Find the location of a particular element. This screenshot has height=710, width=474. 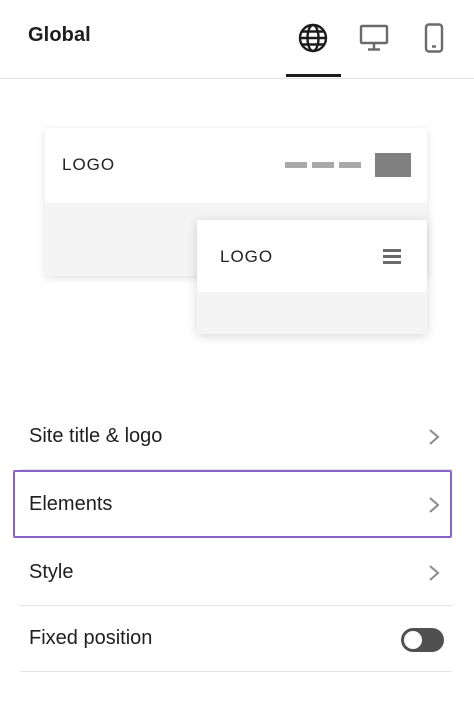

toggle-knob is located at coordinates (413, 640).